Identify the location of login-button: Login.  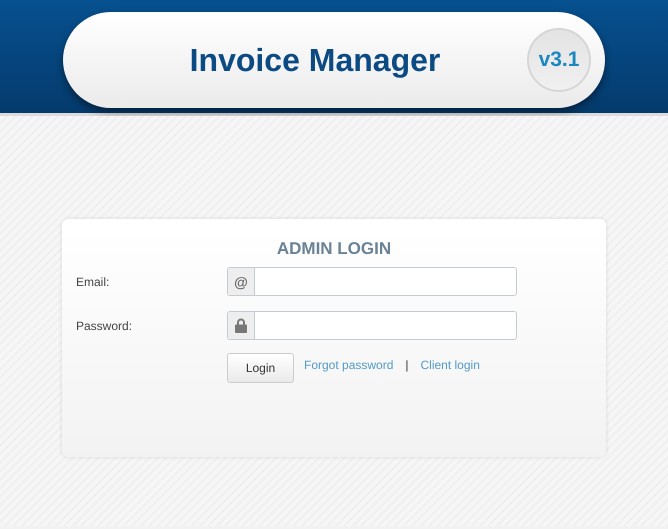
(260, 368).